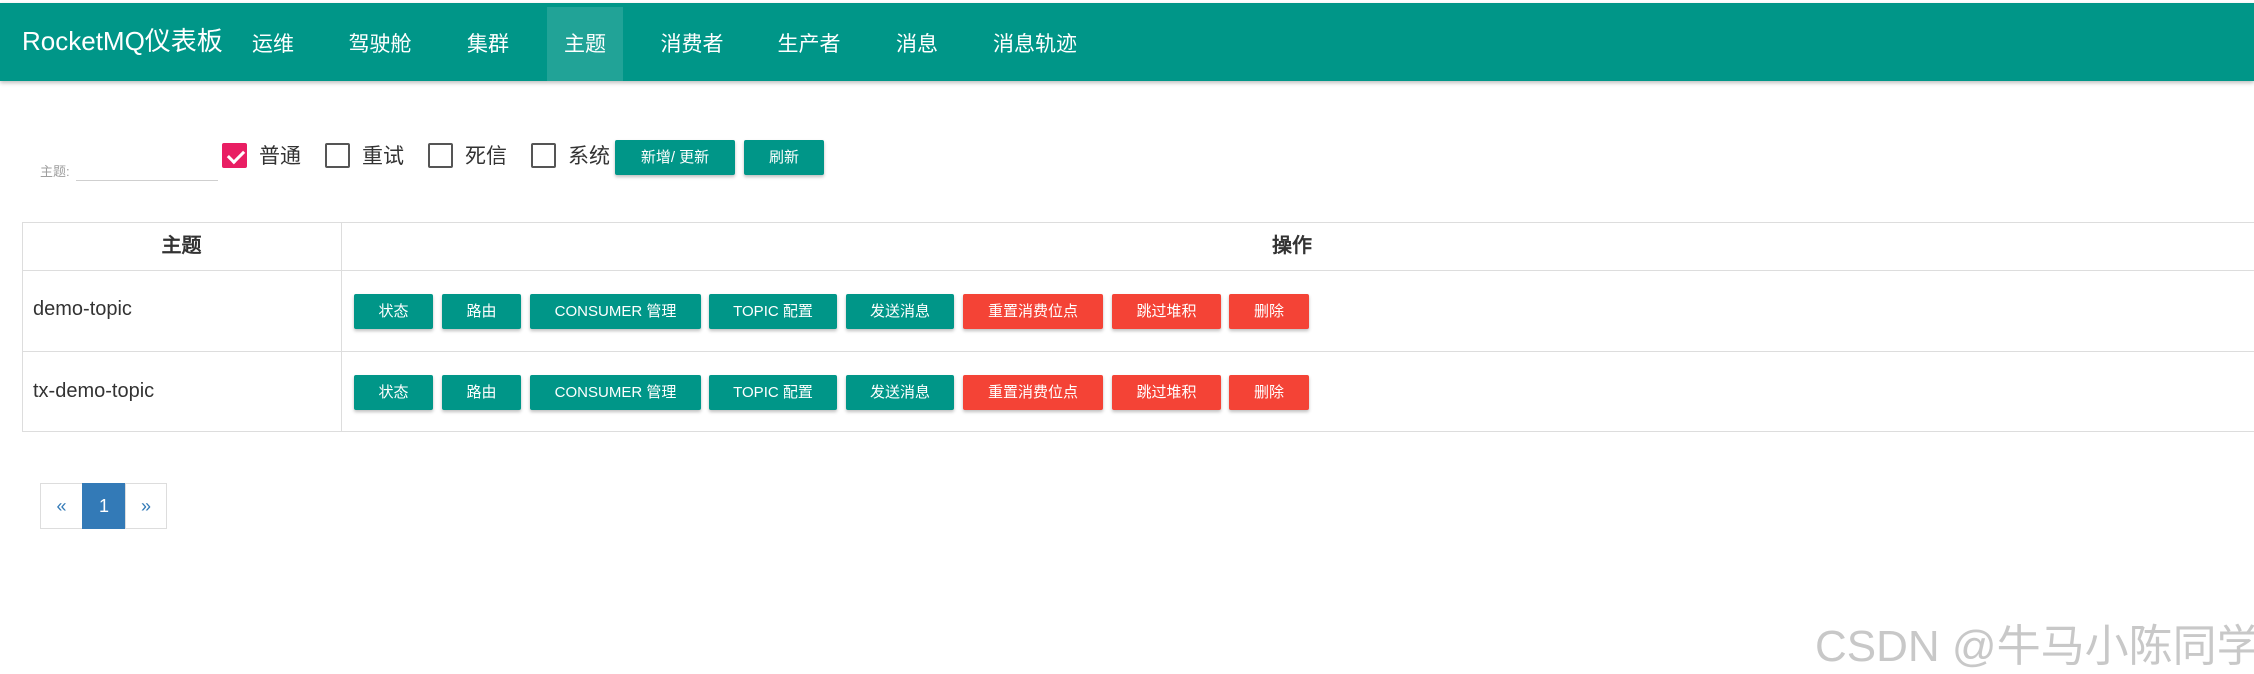  What do you see at coordinates (488, 44) in the screenshot?
I see `nav-item-cluster: 集群` at bounding box center [488, 44].